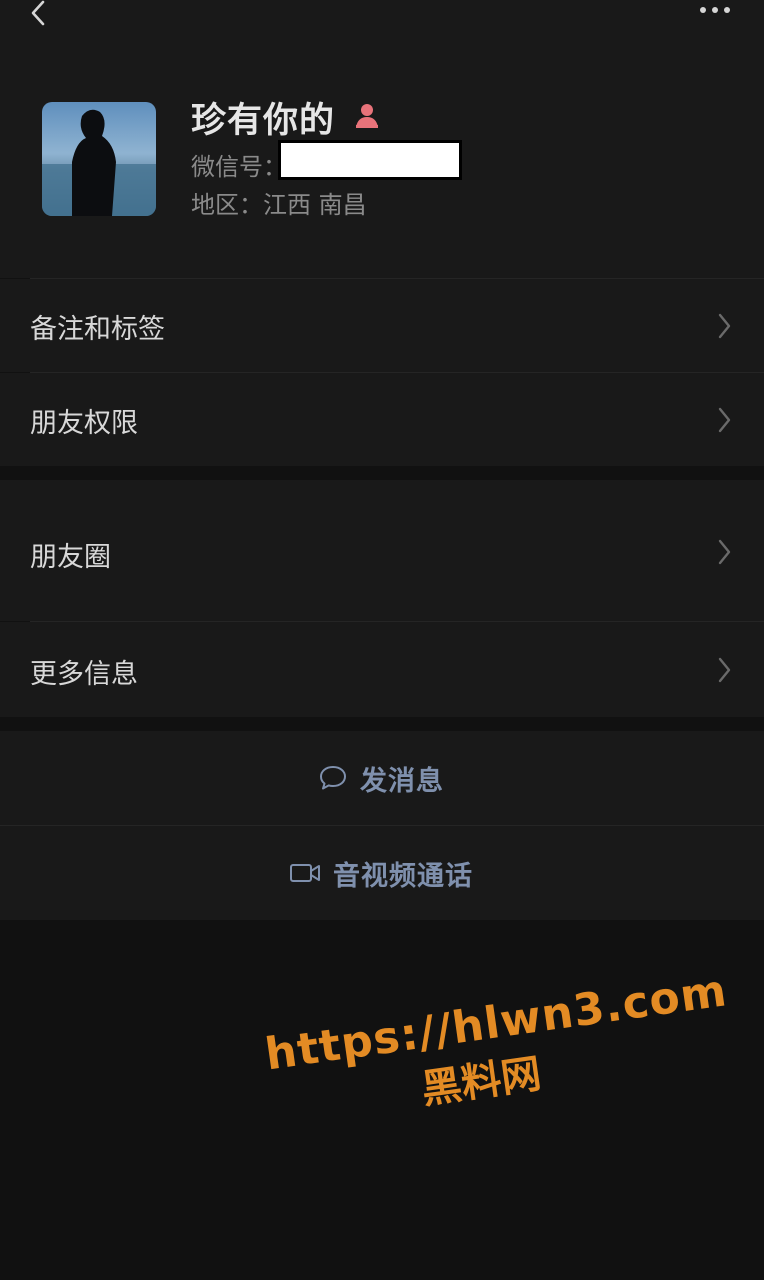 The width and height of the screenshot is (764, 1280). What do you see at coordinates (70, 557) in the screenshot?
I see `menu-item-label: 朋友圈` at bounding box center [70, 557].